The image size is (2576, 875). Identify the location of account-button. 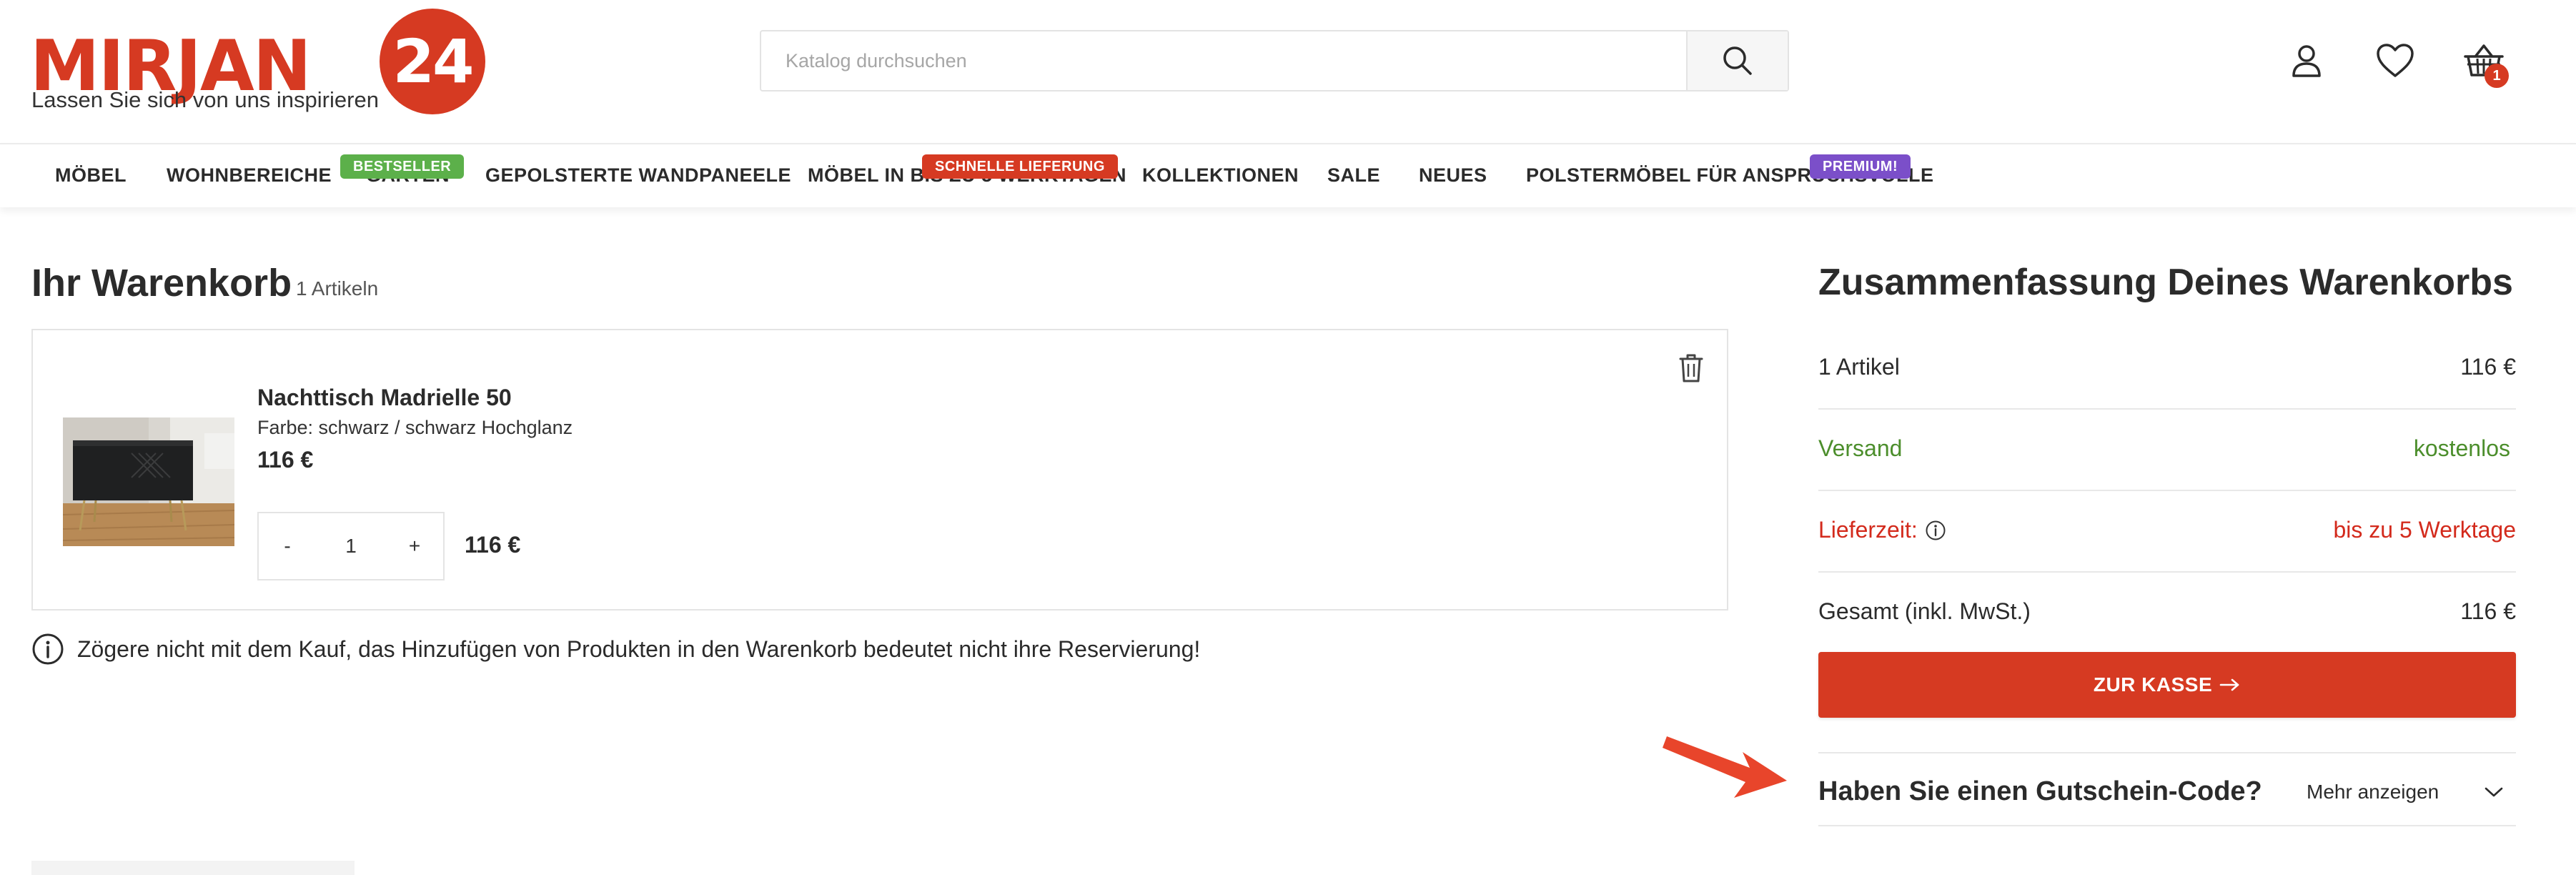
(2307, 61).